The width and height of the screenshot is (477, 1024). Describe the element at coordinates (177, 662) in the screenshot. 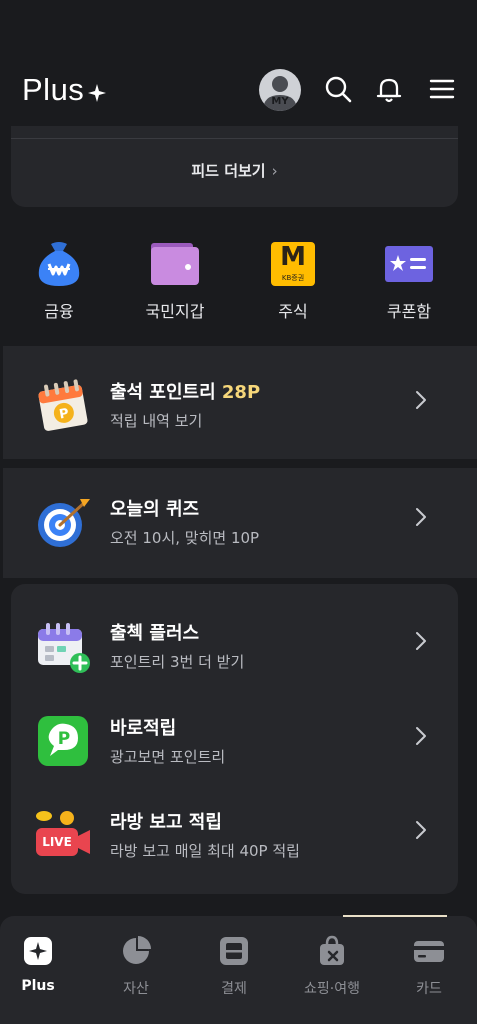

I see `row-subtitle: 포인트리 3번 더 받기` at that location.